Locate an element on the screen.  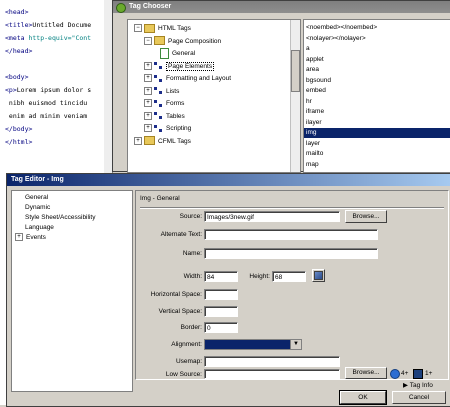
code-tag: </html> is located at coordinates (19, 142).